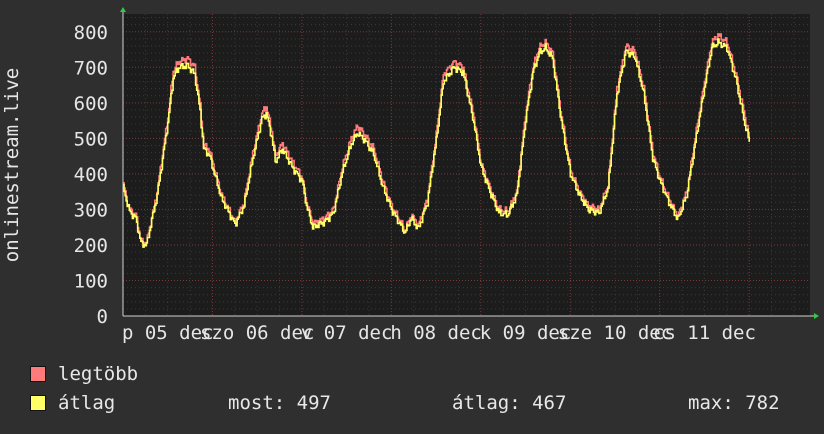 The image size is (824, 434). Describe the element at coordinates (91, 210) in the screenshot. I see `y-tick-label: 300` at that location.